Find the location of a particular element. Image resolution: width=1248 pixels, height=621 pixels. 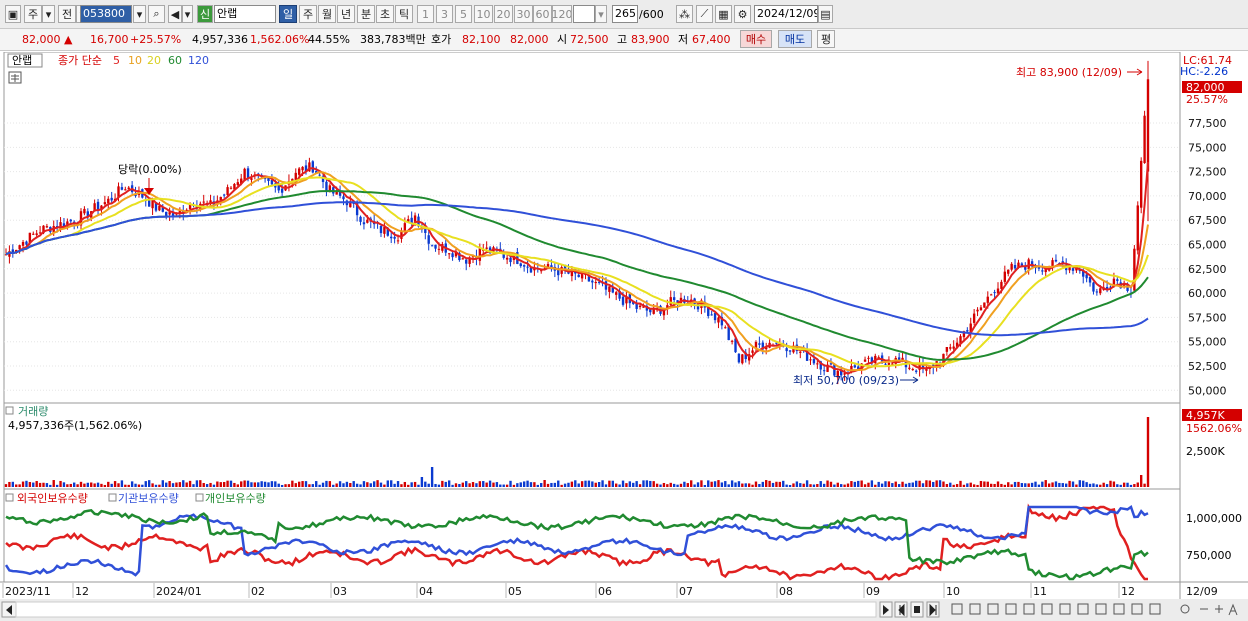

minute-5: 5 is located at coordinates (463, 14).